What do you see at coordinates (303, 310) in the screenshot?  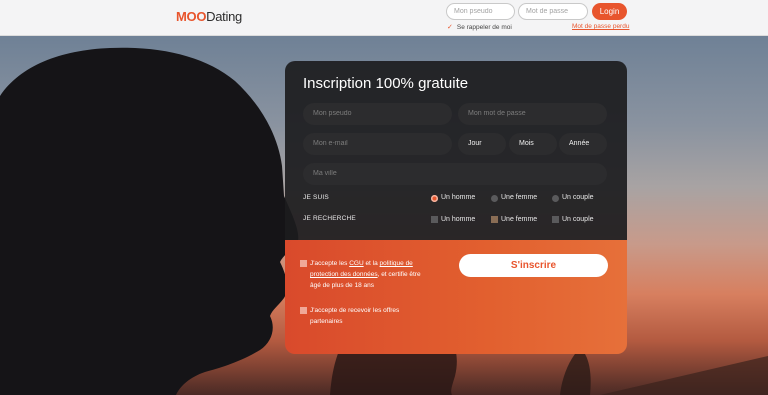 I see `offers-checkbox` at bounding box center [303, 310].